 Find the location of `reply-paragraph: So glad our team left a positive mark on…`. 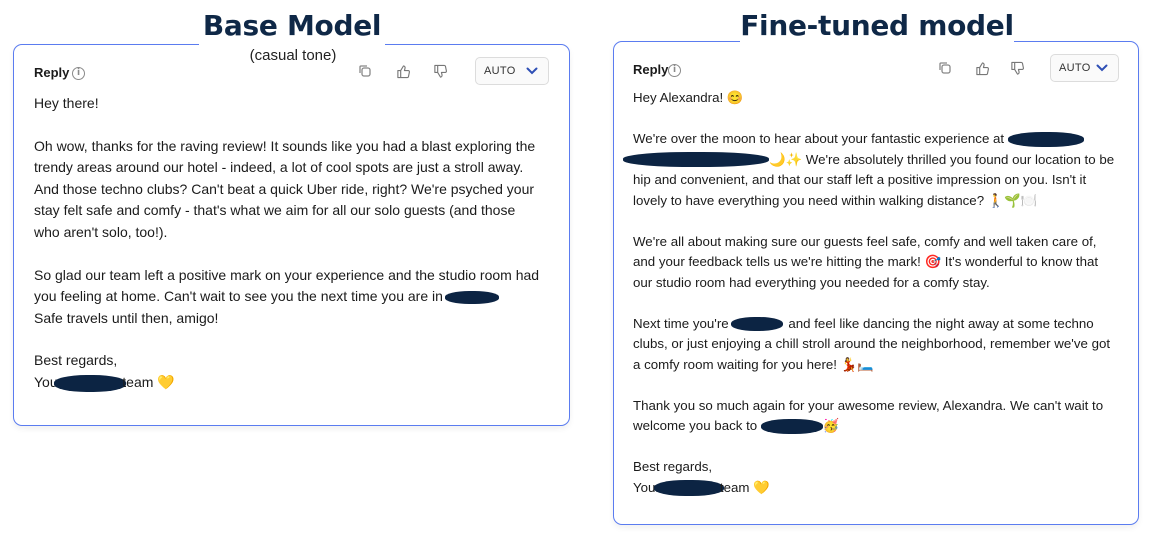

reply-paragraph: So glad our team left a positive mark on… is located at coordinates (288, 285).